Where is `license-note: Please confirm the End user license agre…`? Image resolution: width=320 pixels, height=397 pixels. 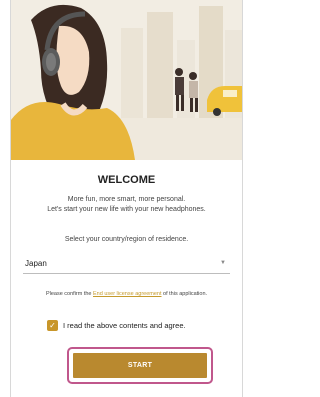 license-note: Please confirm the End user license agre… is located at coordinates (126, 294).